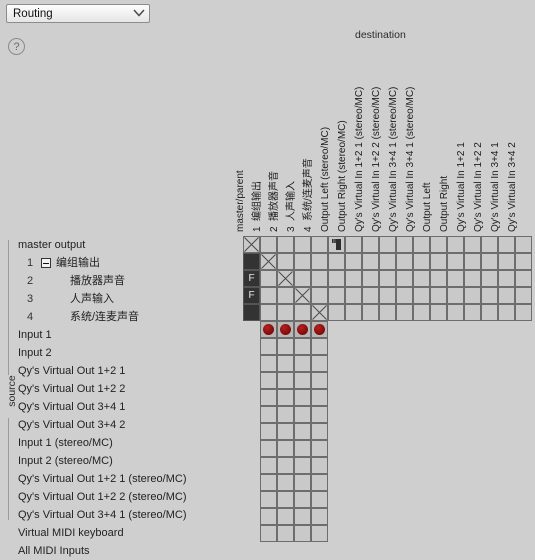 The width and height of the screenshot is (535, 560). I want to click on row-label: Qy's Virtual Out 1+2 2, so click(120, 389).